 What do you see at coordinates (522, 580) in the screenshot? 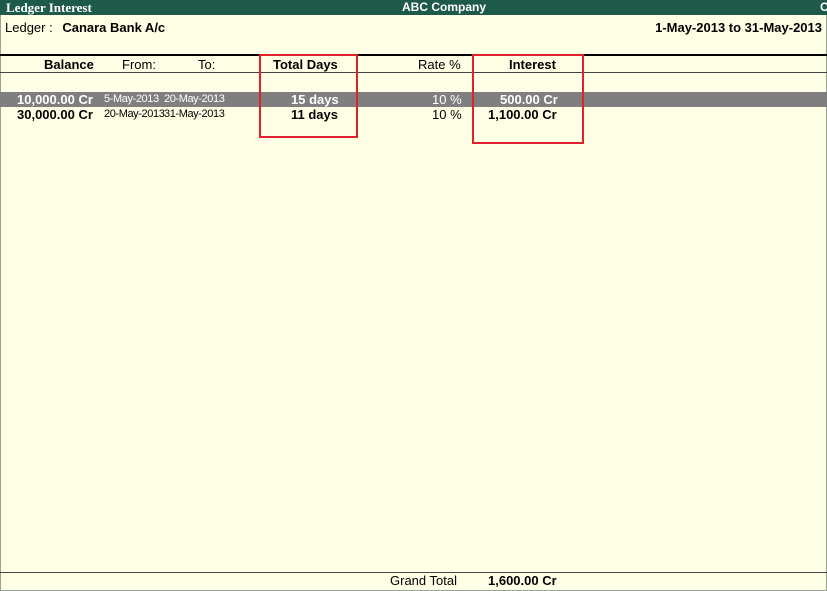
I see `grand-total-value: 1,600.00 Cr` at bounding box center [522, 580].